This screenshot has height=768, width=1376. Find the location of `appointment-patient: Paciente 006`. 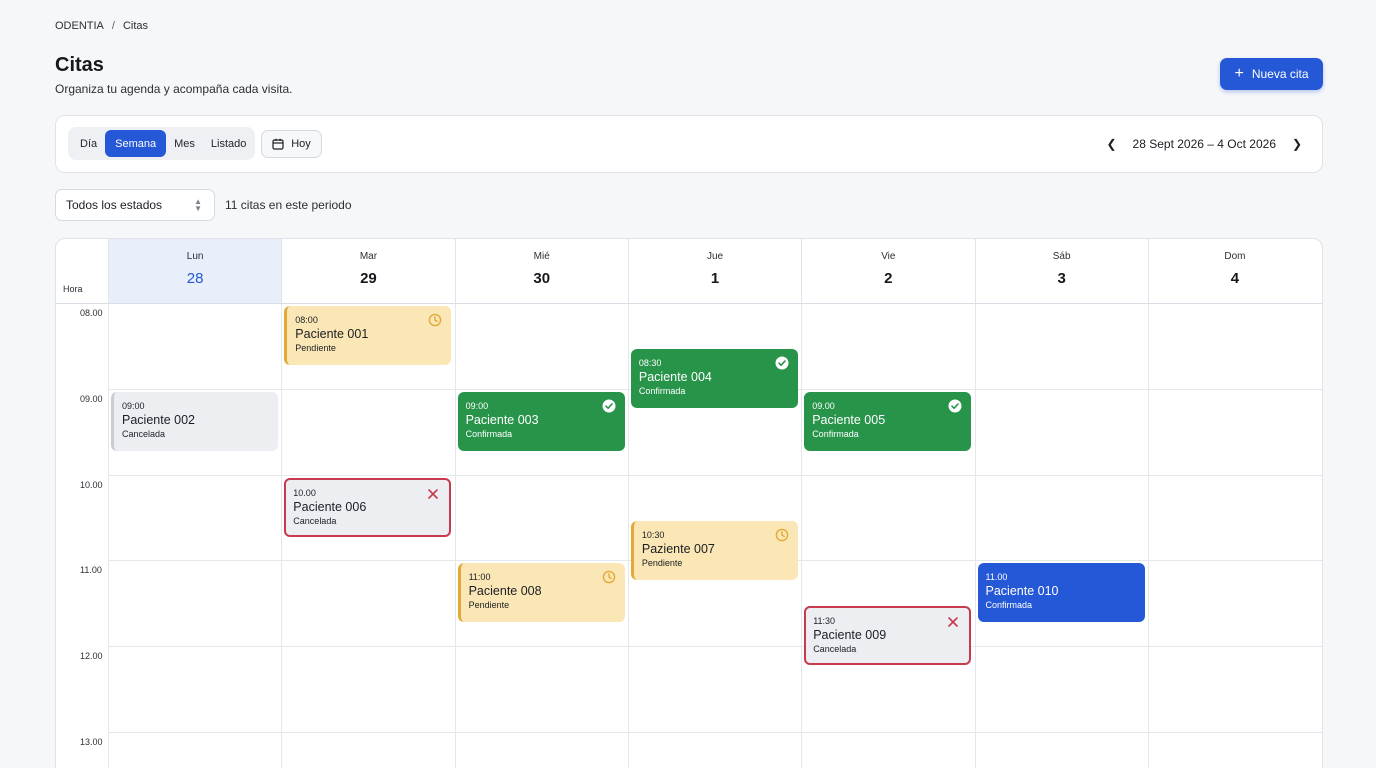

appointment-patient: Paciente 006 is located at coordinates (330, 506).